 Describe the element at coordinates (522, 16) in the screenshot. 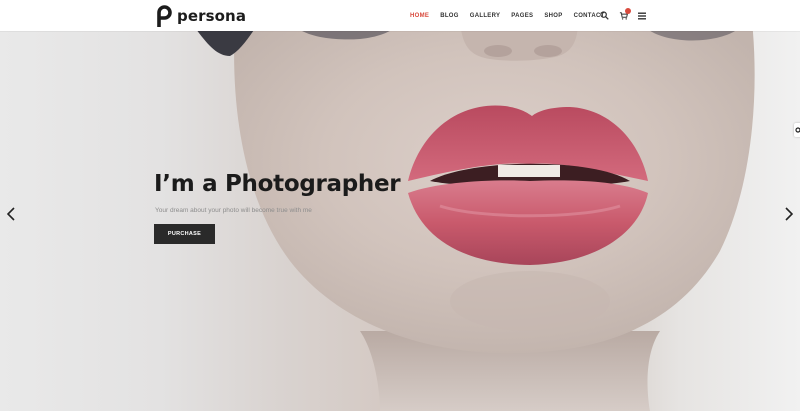

I see `nav-item-pages: PAGES` at that location.